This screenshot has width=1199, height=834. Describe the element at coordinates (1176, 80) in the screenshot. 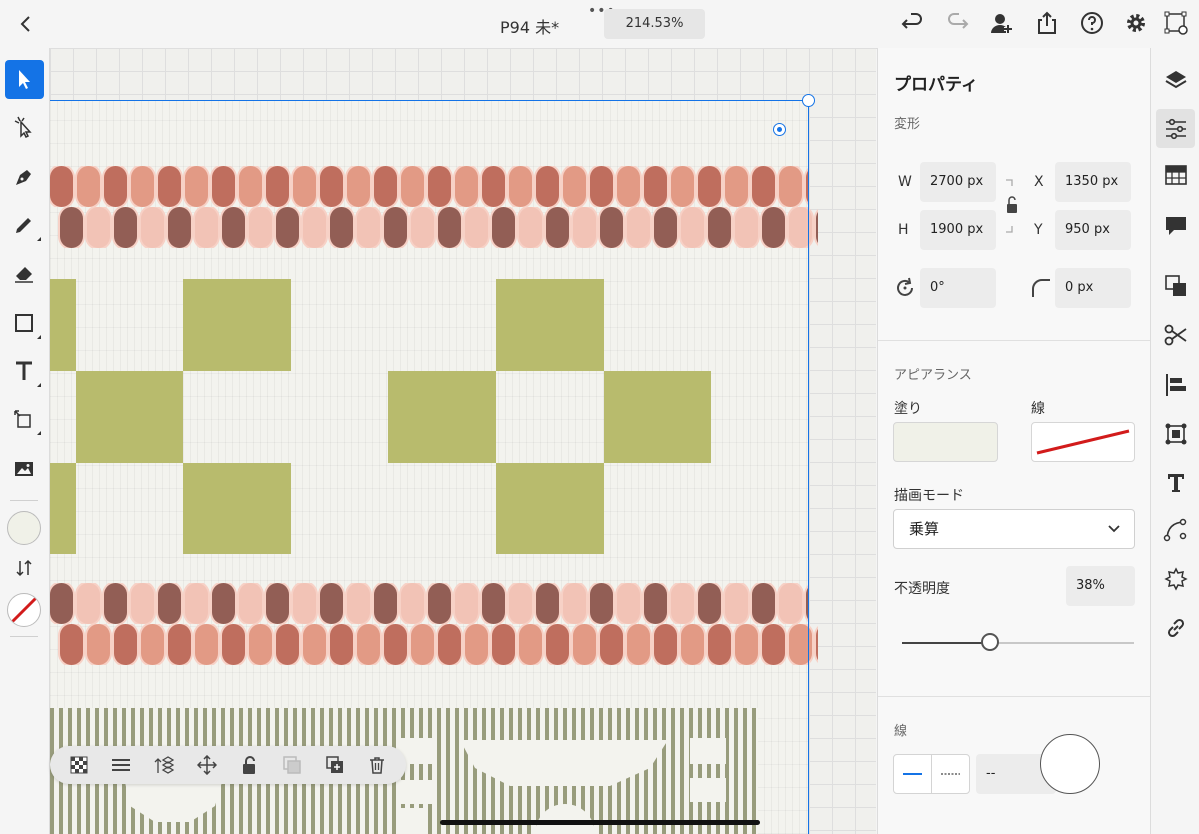

I see `layers-icon` at that location.